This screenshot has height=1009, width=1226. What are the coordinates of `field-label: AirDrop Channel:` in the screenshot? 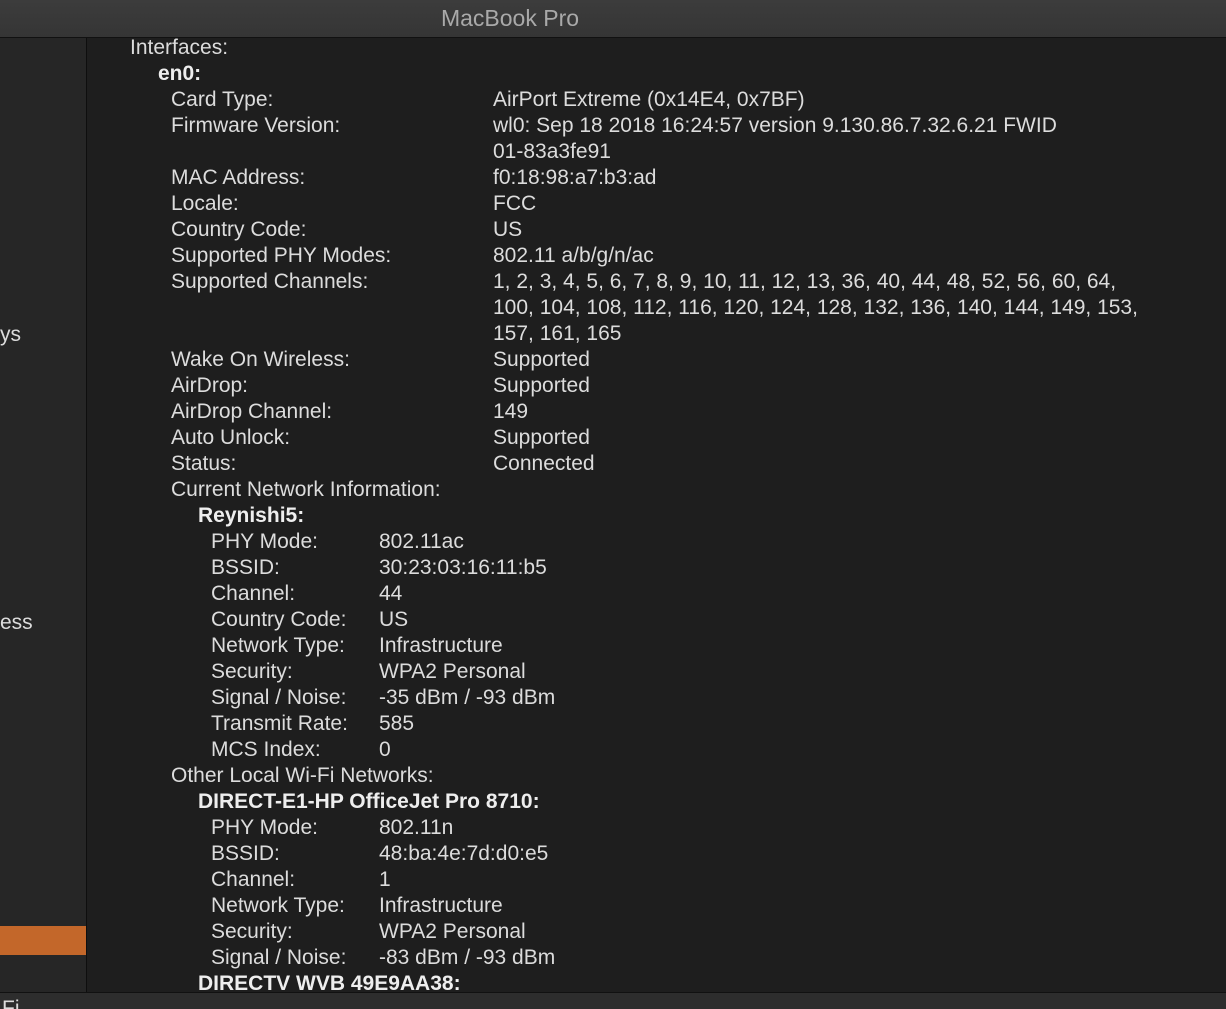 It's located at (252, 411).